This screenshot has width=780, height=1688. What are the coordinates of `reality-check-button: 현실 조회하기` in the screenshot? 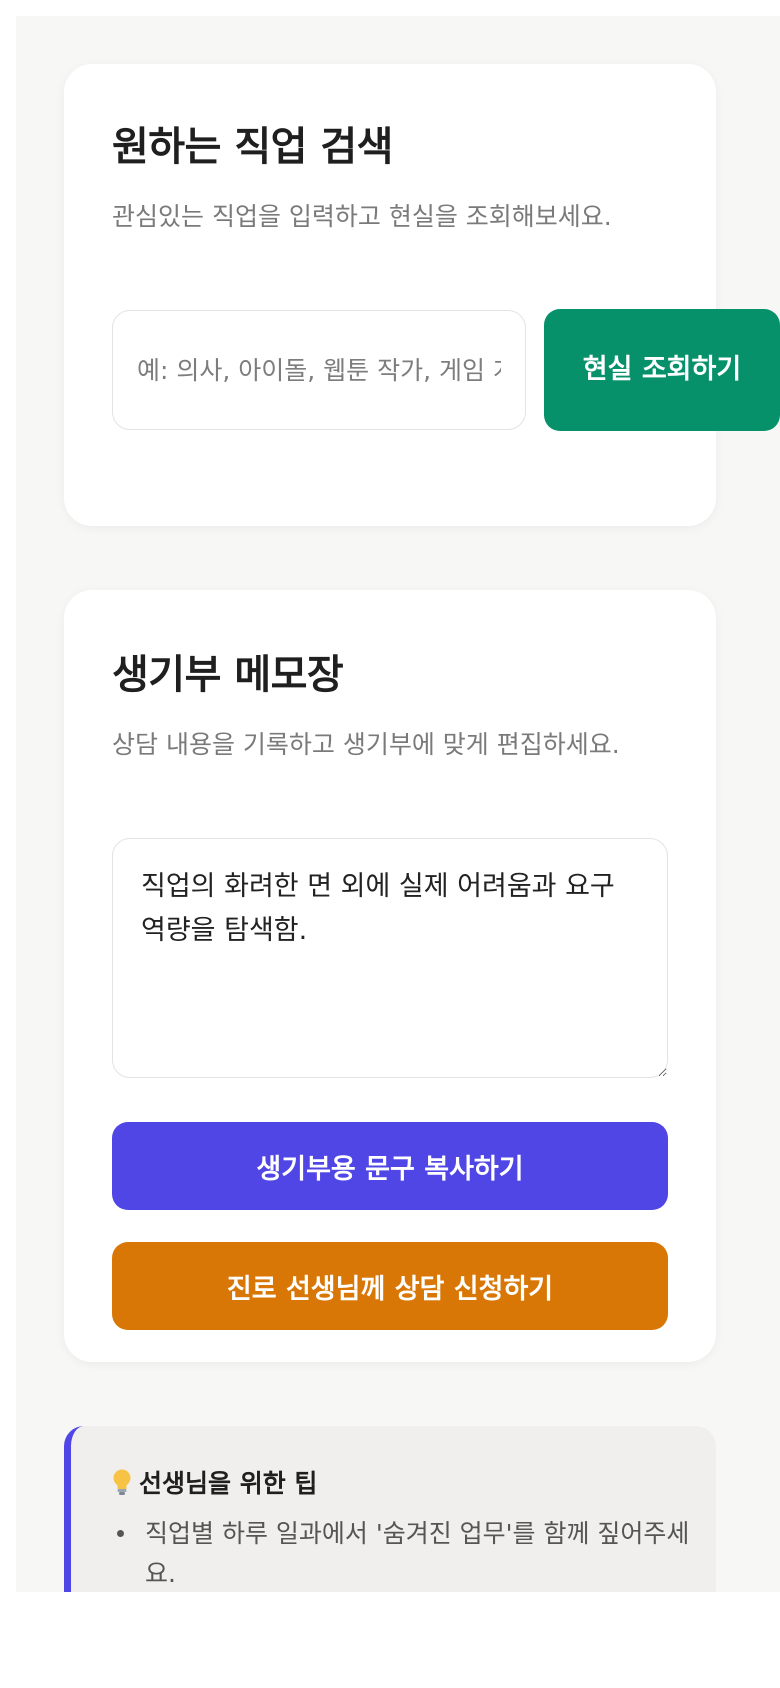 It's located at (662, 370).